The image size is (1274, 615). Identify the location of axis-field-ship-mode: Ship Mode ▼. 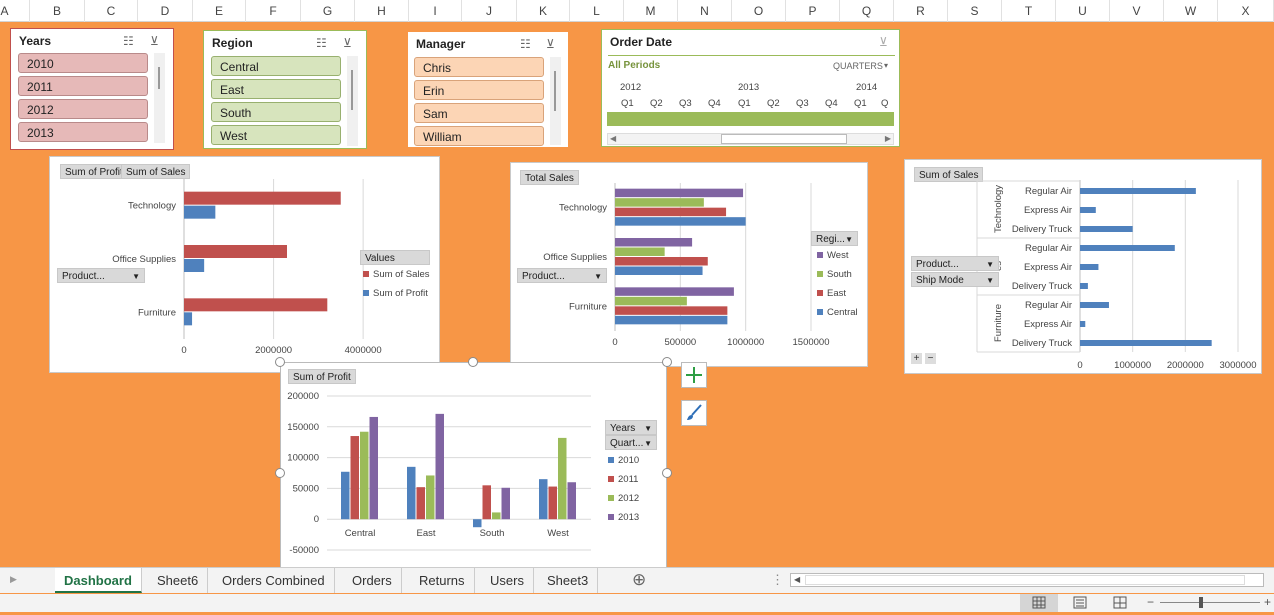
(955, 279).